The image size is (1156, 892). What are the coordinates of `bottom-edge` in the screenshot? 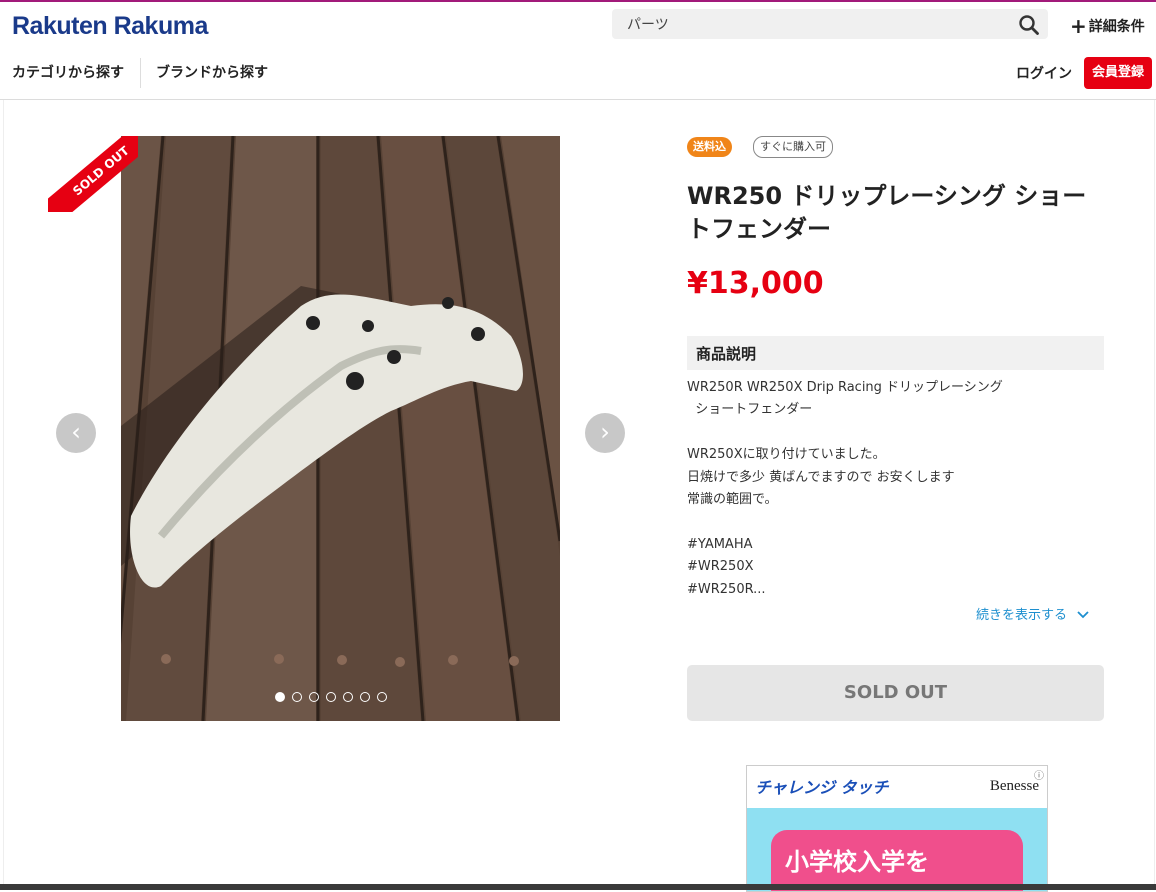 It's located at (578, 887).